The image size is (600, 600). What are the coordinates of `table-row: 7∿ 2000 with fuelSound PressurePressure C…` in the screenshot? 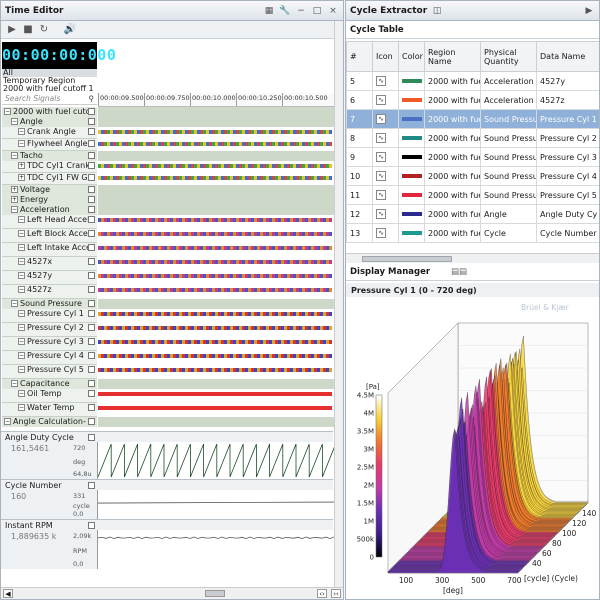 It's located at (472, 119).